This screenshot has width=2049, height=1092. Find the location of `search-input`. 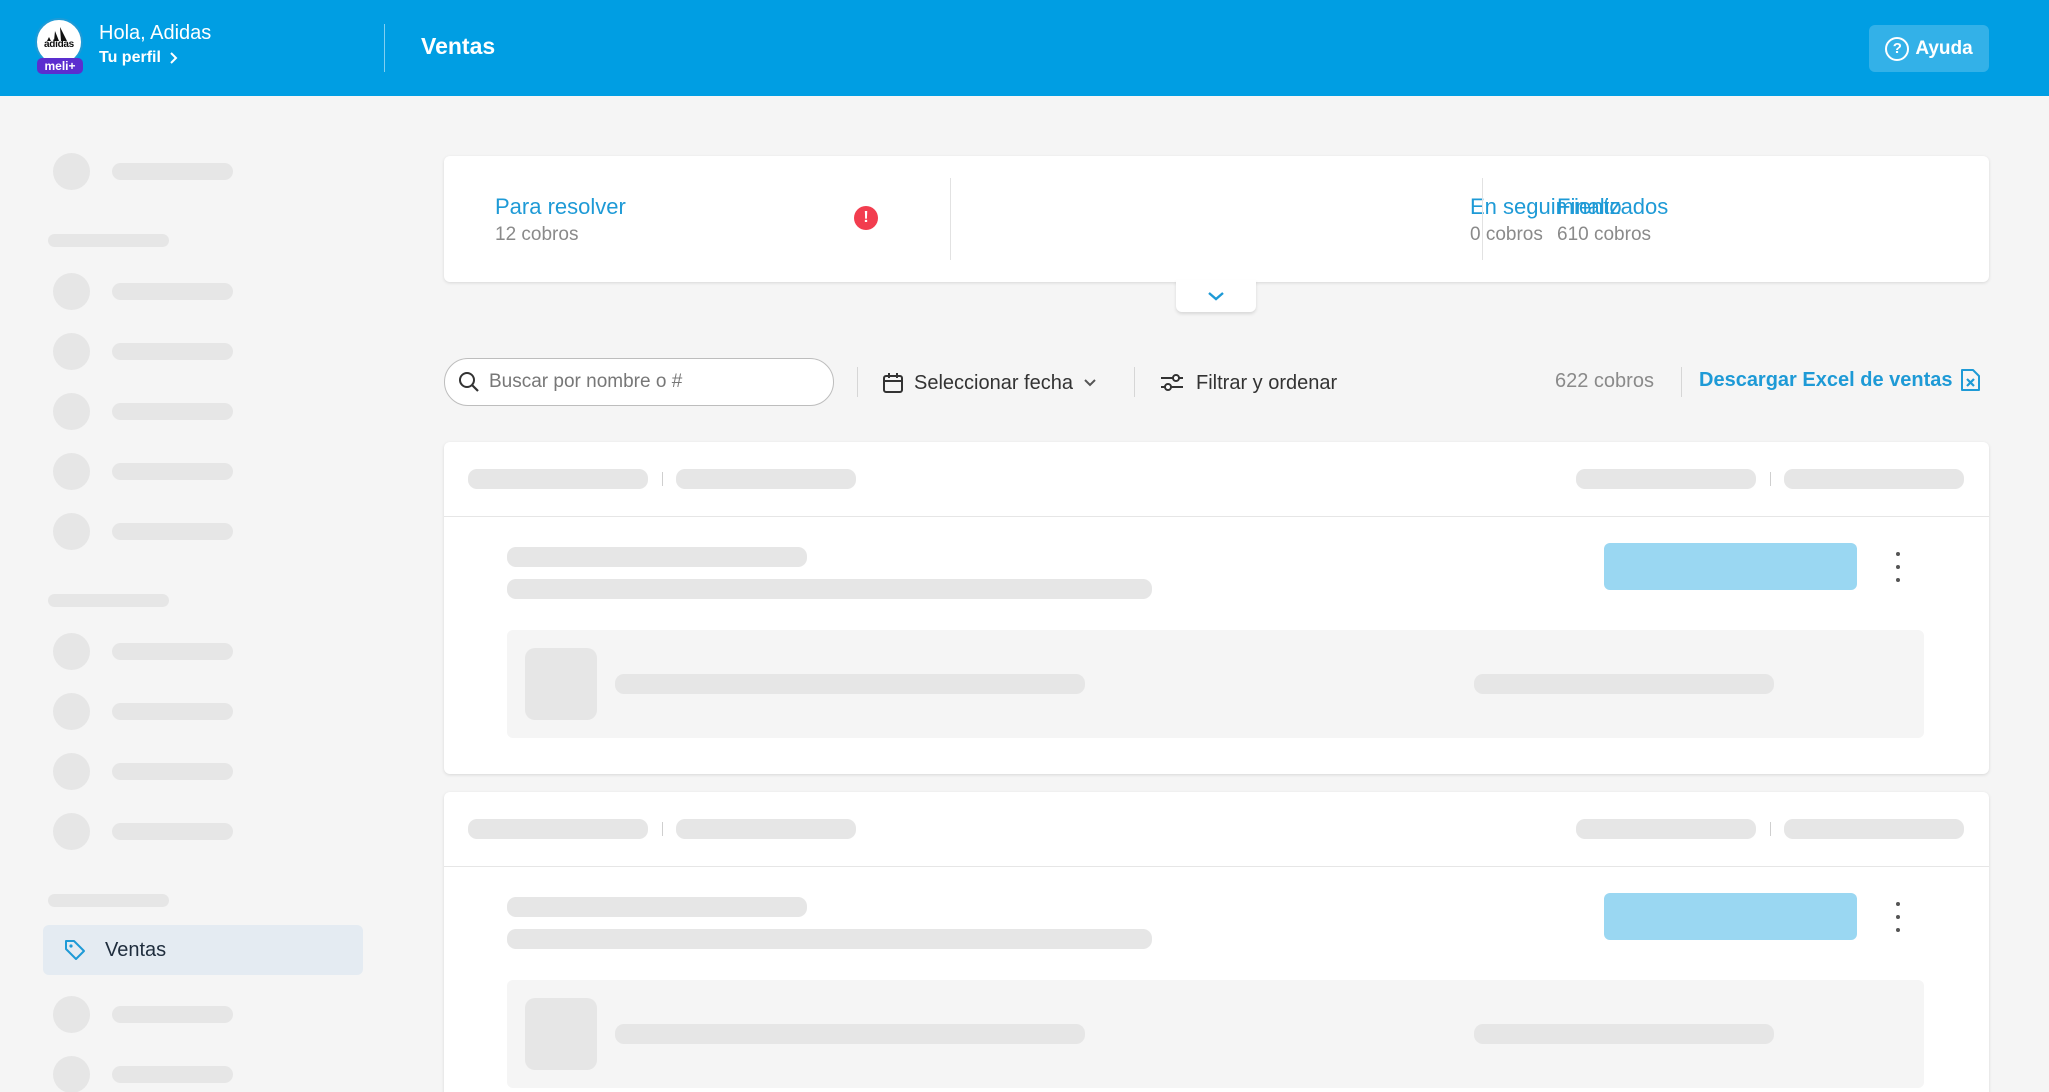

search-input is located at coordinates (654, 382).